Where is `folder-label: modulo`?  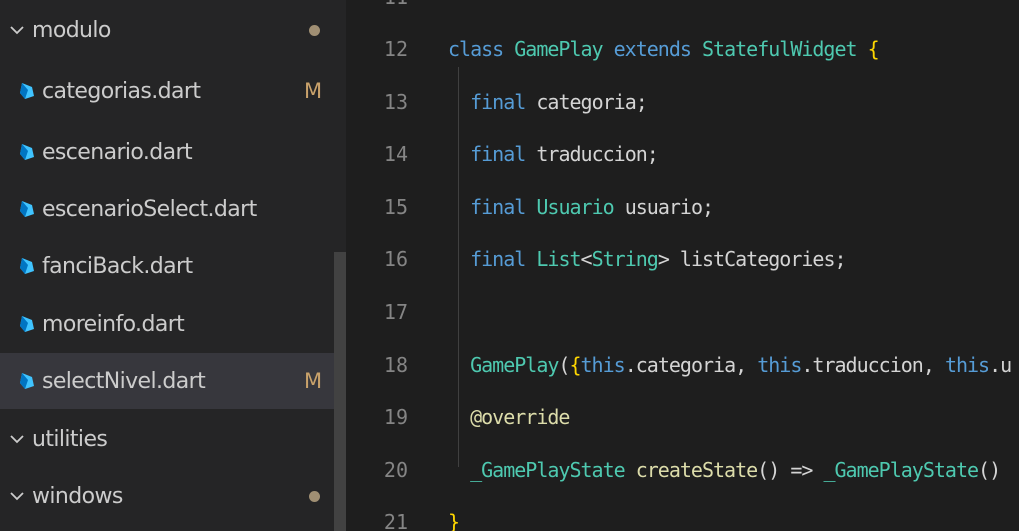
folder-label: modulo is located at coordinates (71, 30).